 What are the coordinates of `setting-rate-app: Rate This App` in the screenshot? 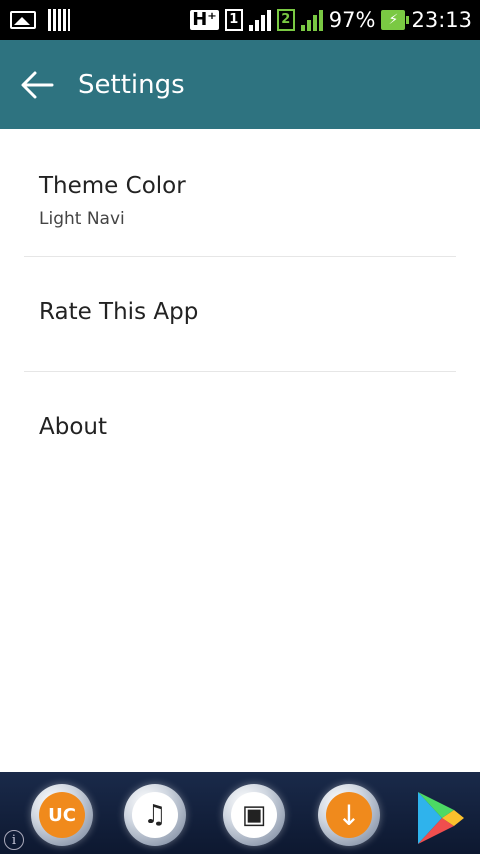 It's located at (240, 314).